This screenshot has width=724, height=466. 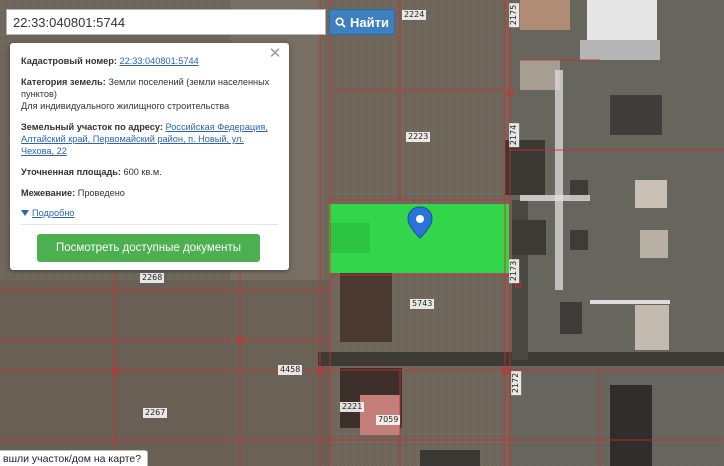 What do you see at coordinates (150, 213) in the screenshot?
I see `details-toggle: Подробно` at bounding box center [150, 213].